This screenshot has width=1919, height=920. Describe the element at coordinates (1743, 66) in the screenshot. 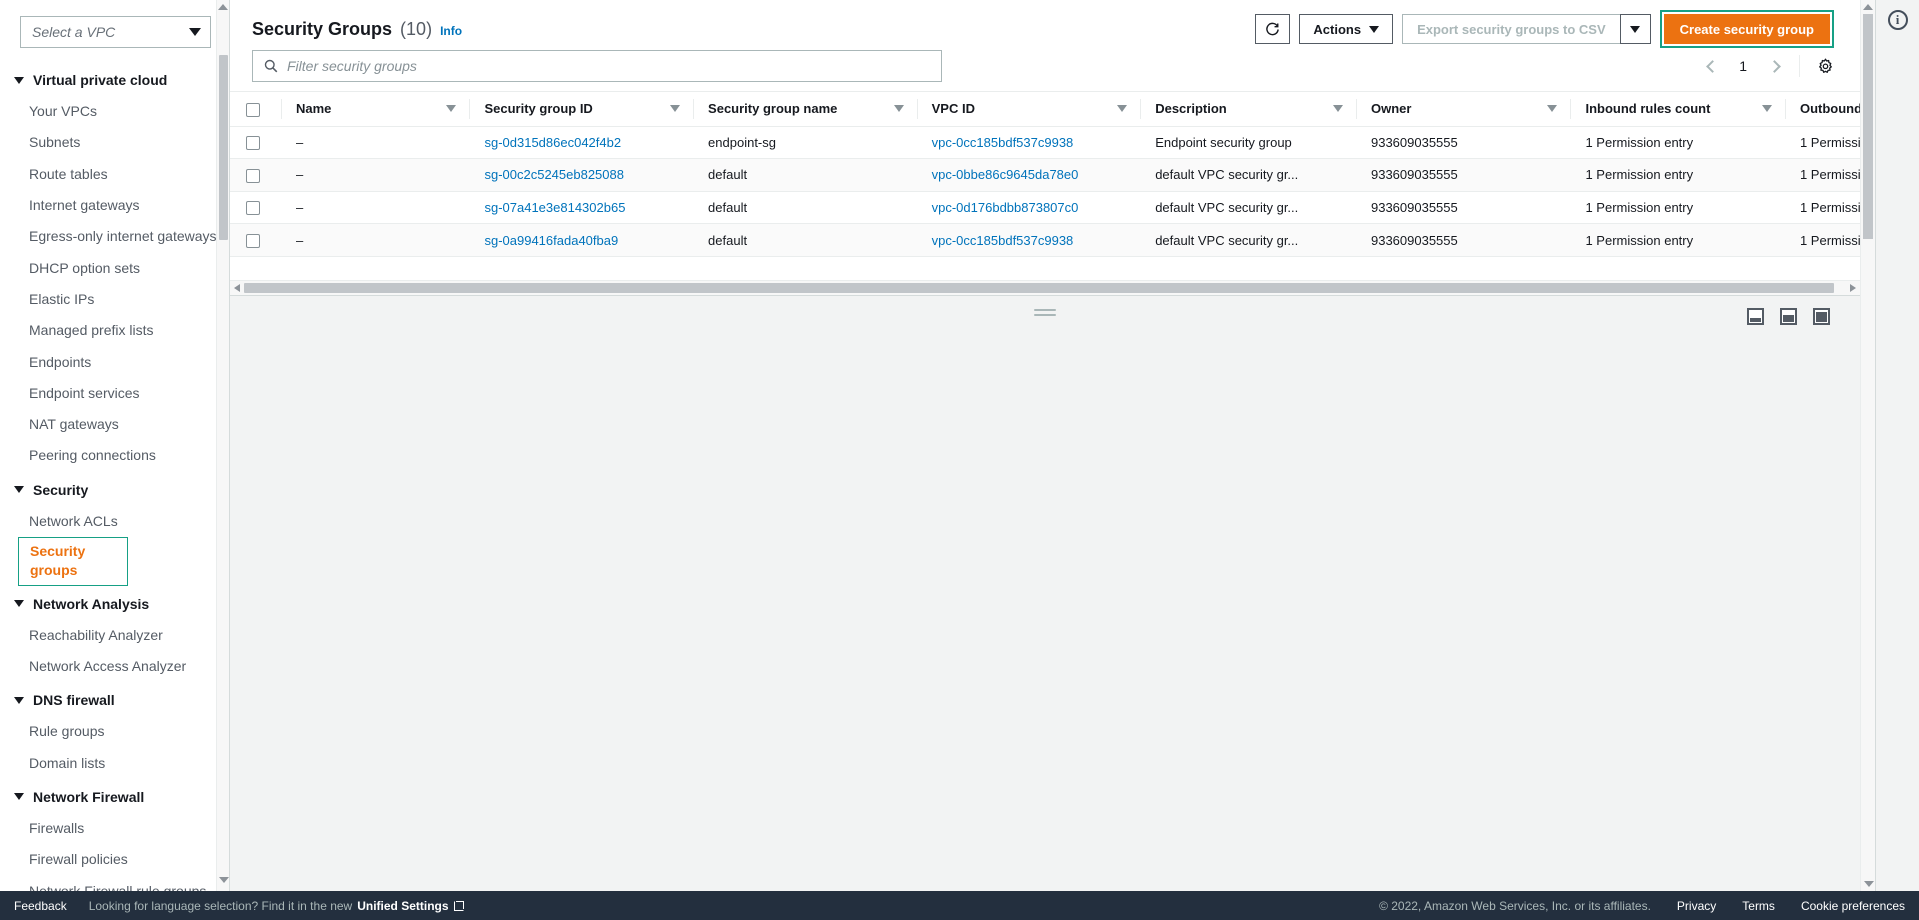

I see `page-number-1: 1` at that location.